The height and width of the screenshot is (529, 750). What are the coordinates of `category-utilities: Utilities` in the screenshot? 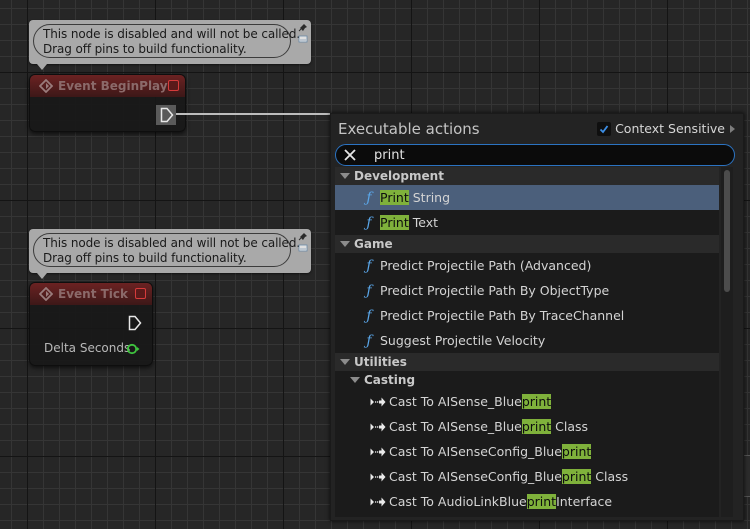 It's located at (527, 362).